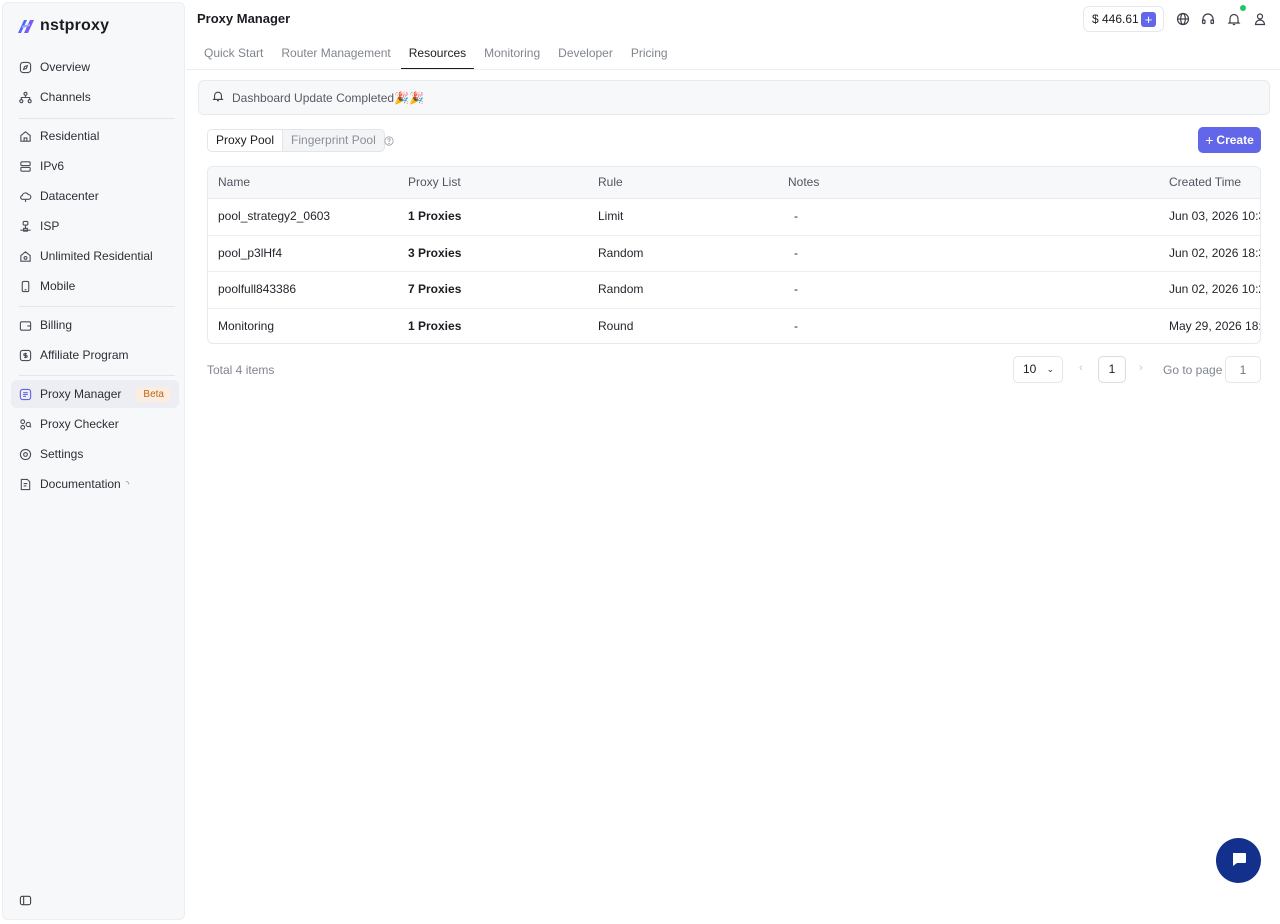 This screenshot has height=924, width=1280. I want to click on goto-page-input, so click(1243, 369).